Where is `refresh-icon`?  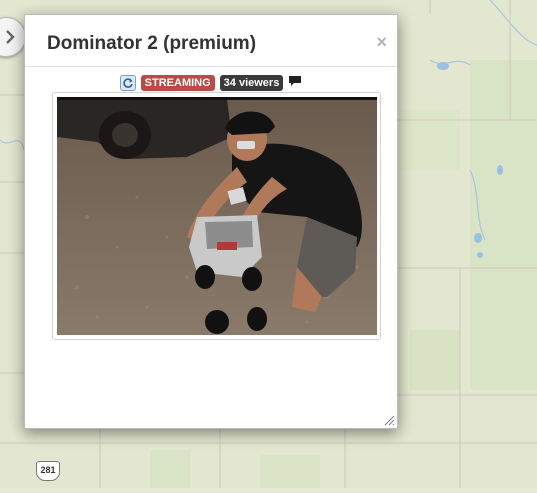 refresh-icon is located at coordinates (128, 83).